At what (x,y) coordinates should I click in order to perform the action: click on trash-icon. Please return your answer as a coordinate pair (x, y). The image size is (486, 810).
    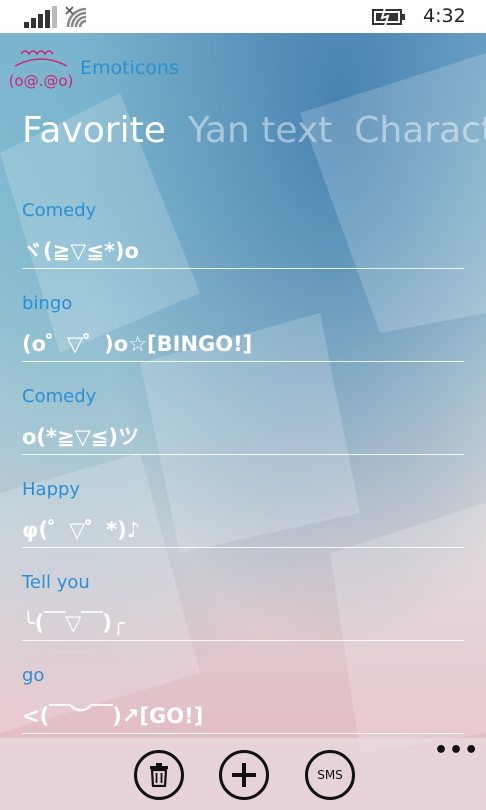
    Looking at the image, I should click on (159, 775).